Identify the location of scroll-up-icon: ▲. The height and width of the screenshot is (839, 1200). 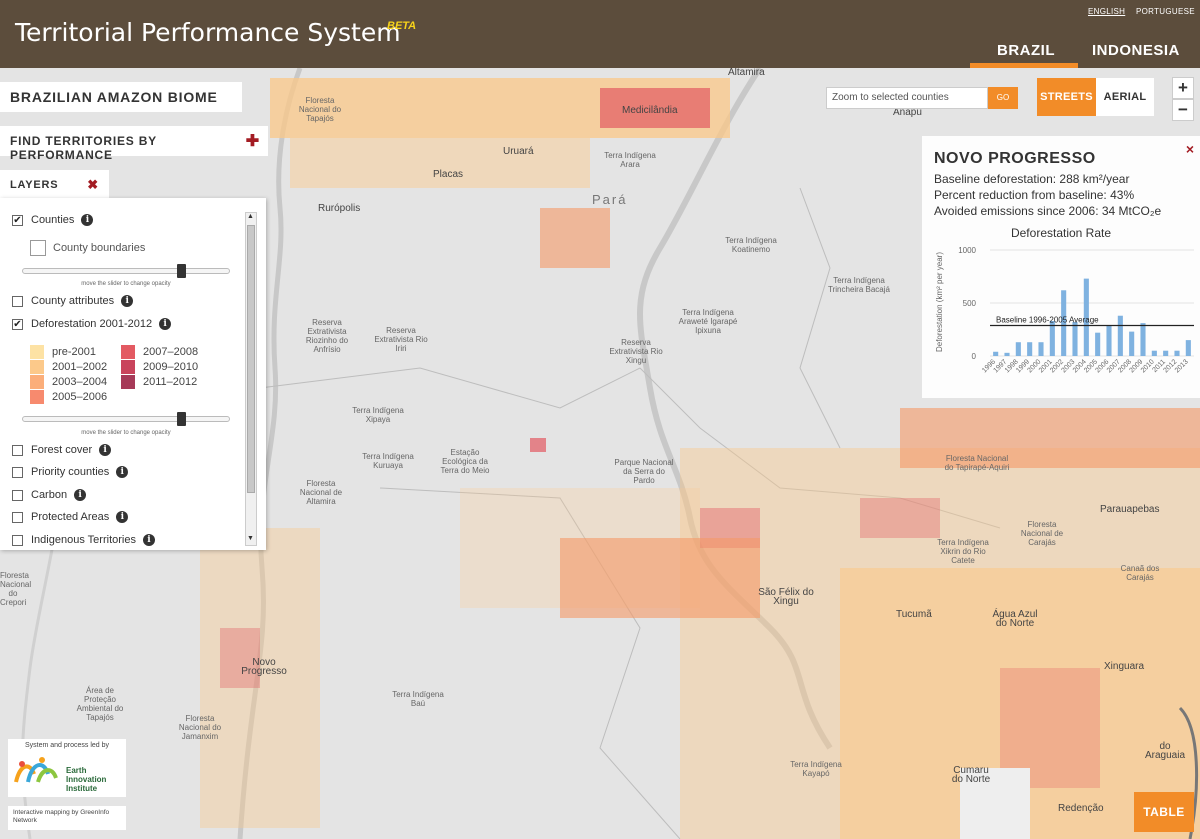
(250, 216).